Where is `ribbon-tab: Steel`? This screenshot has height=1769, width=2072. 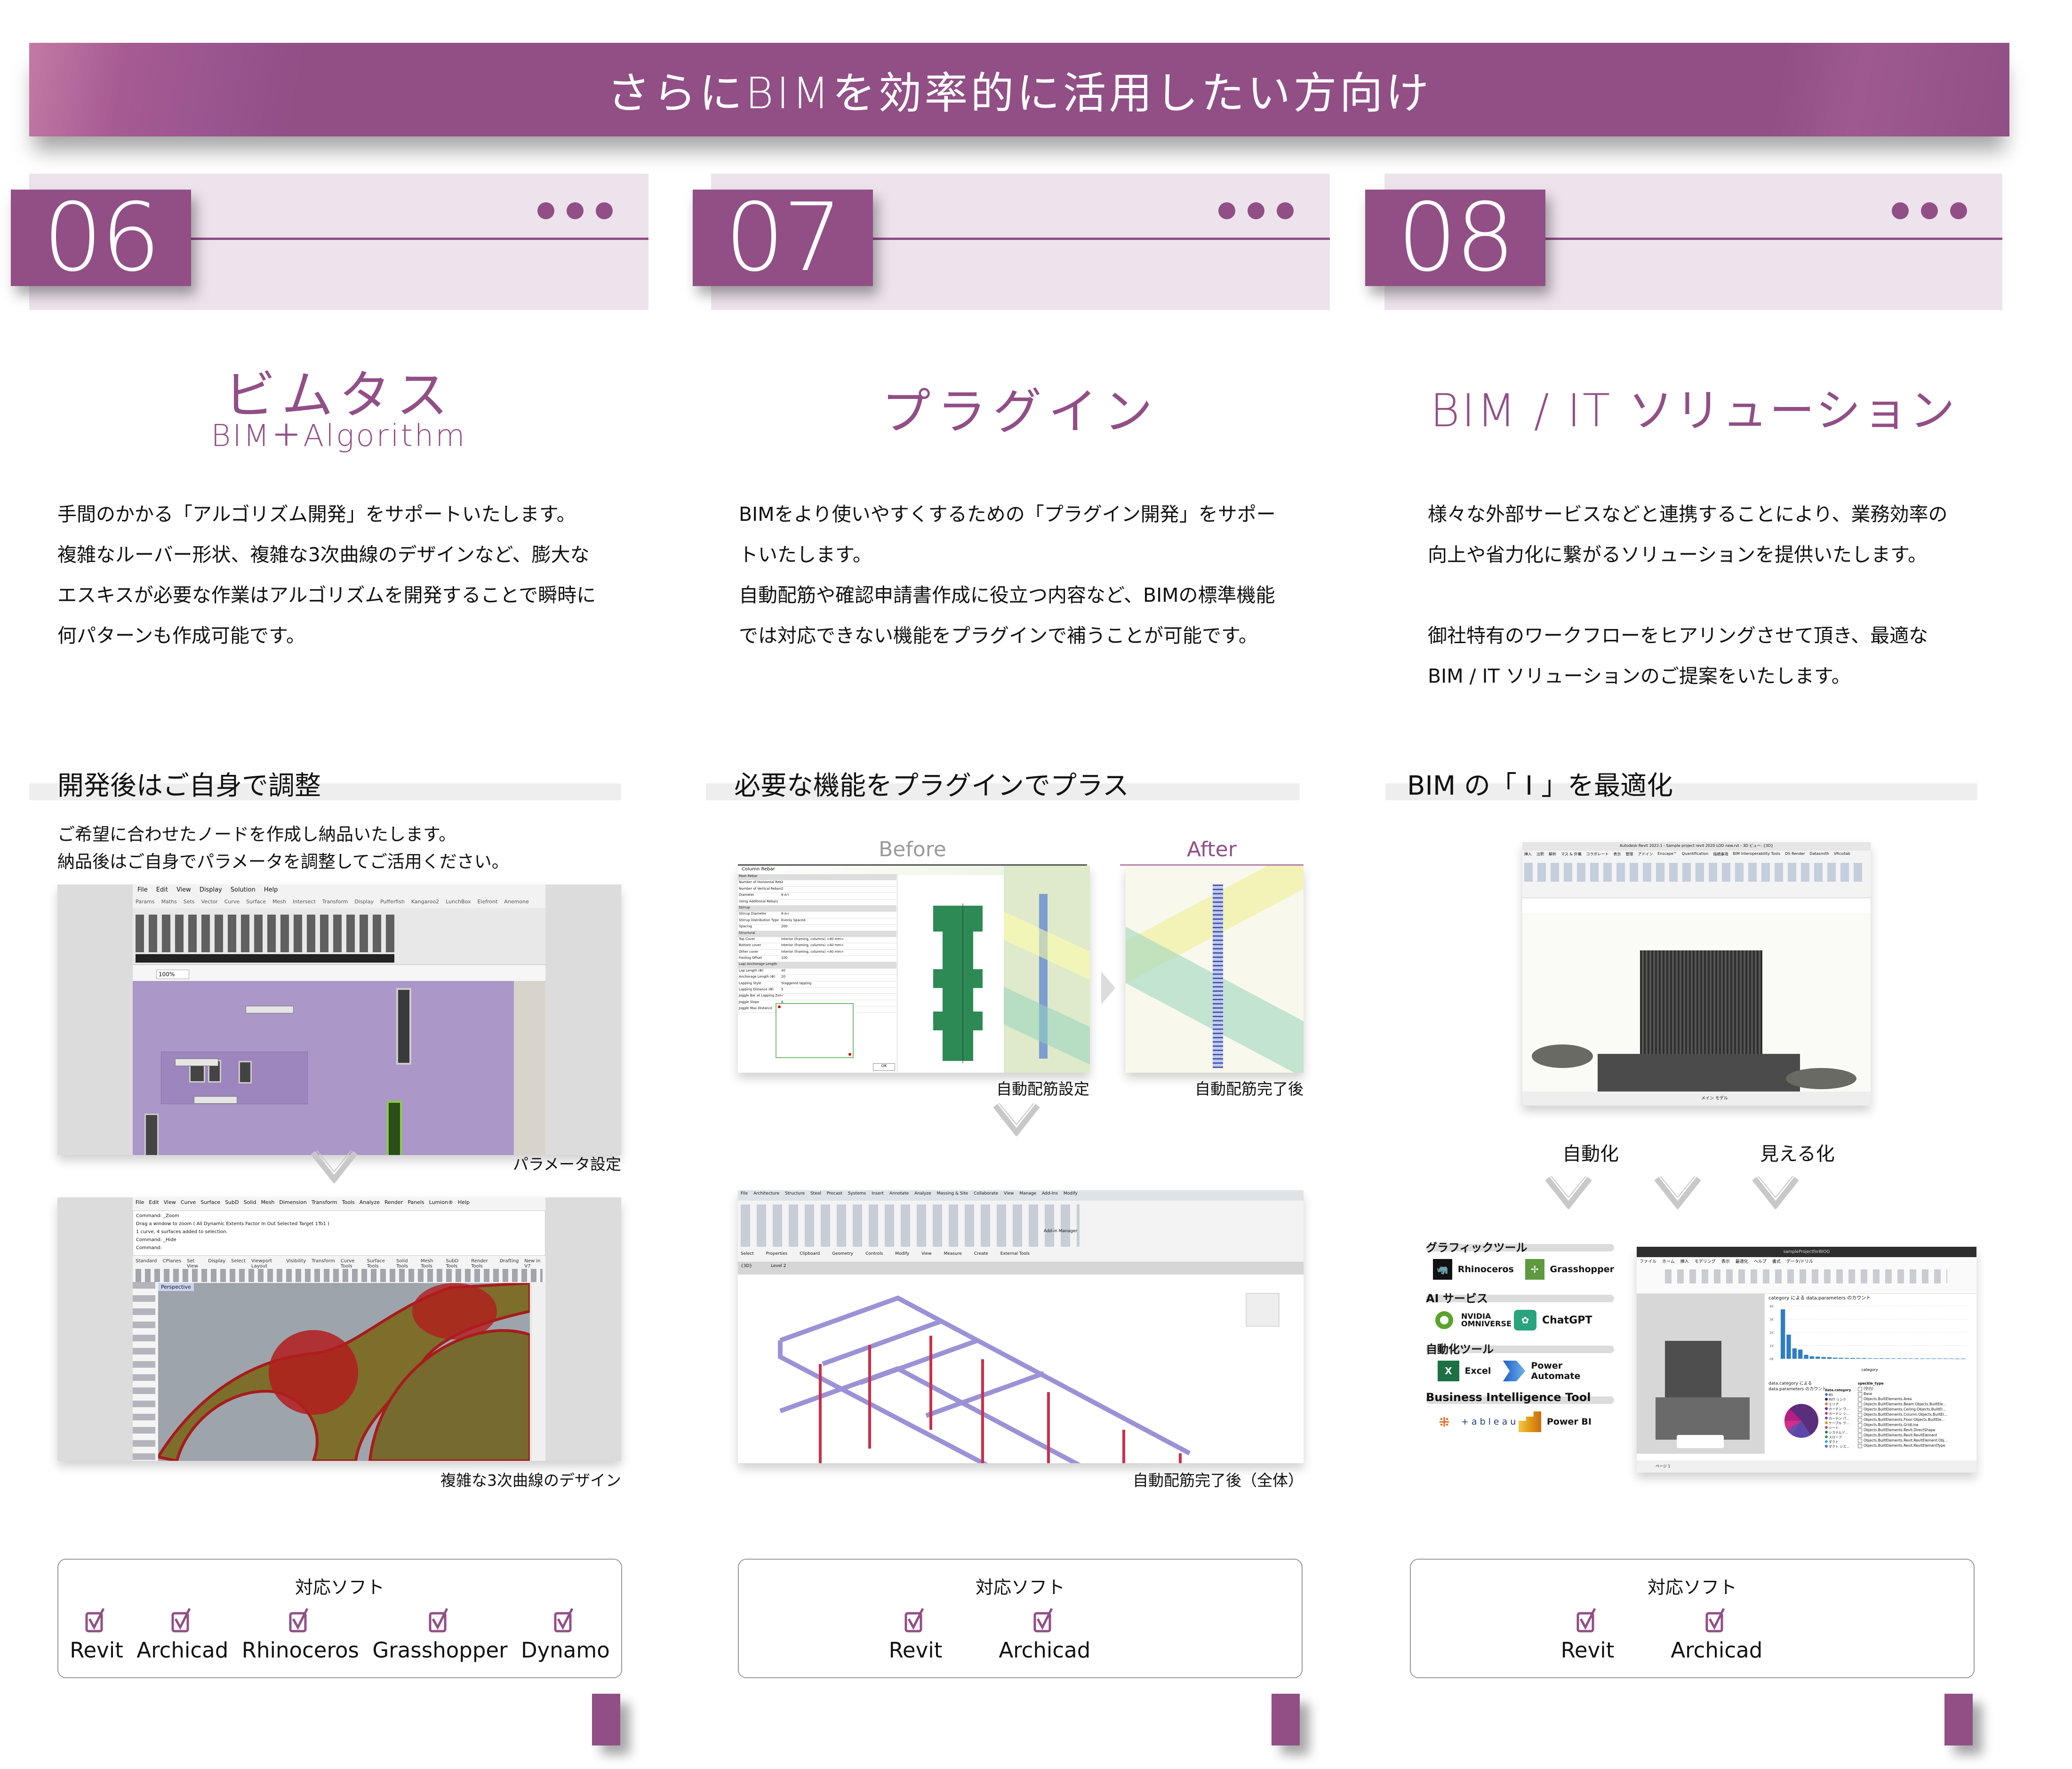
ribbon-tab: Steel is located at coordinates (815, 1195).